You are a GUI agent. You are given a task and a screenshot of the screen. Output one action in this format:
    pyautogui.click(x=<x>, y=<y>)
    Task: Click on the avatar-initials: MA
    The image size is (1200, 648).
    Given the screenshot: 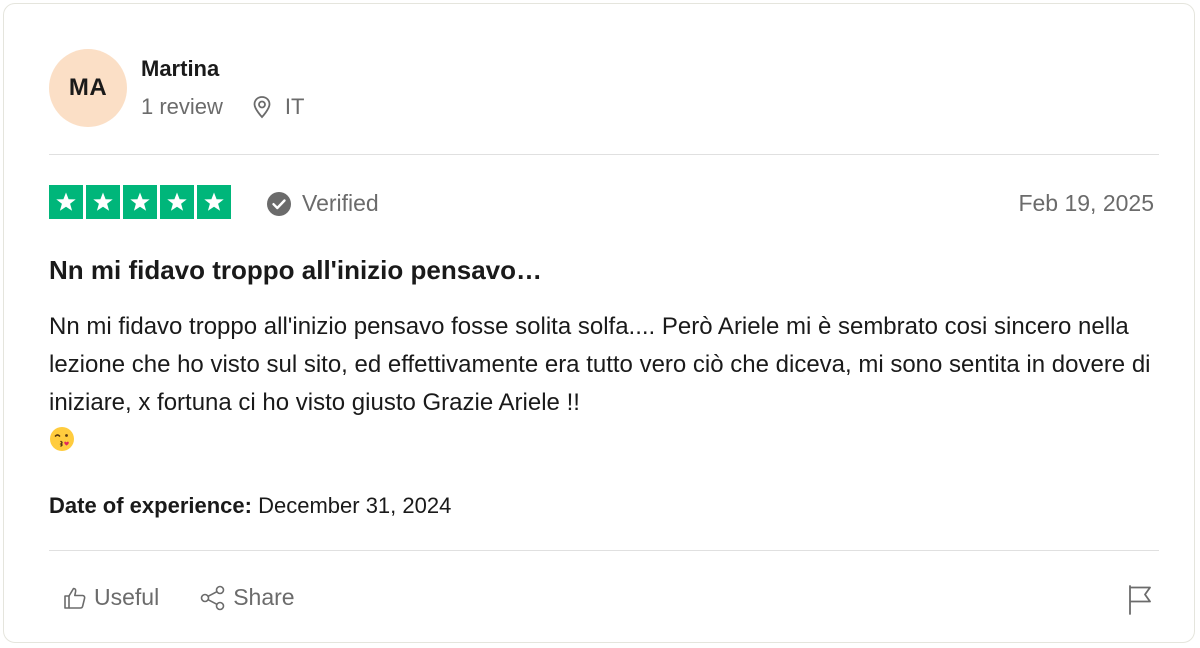 What is the action you would take?
    pyautogui.click(x=88, y=87)
    